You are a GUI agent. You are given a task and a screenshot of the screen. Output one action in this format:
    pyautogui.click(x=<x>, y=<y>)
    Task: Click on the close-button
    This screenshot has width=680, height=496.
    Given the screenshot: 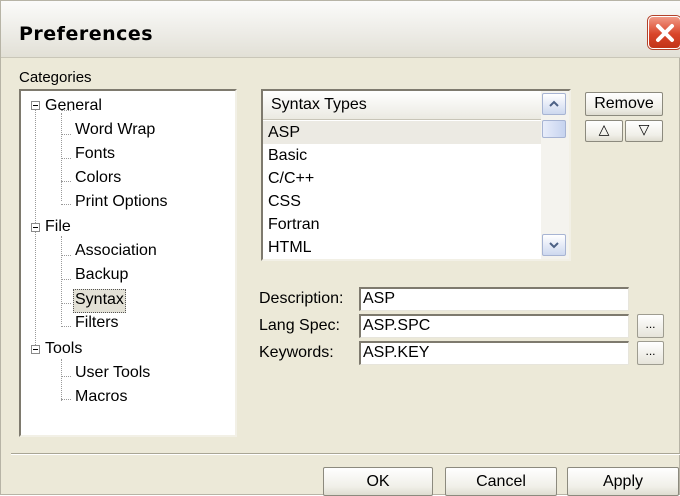 What is the action you would take?
    pyautogui.click(x=664, y=32)
    